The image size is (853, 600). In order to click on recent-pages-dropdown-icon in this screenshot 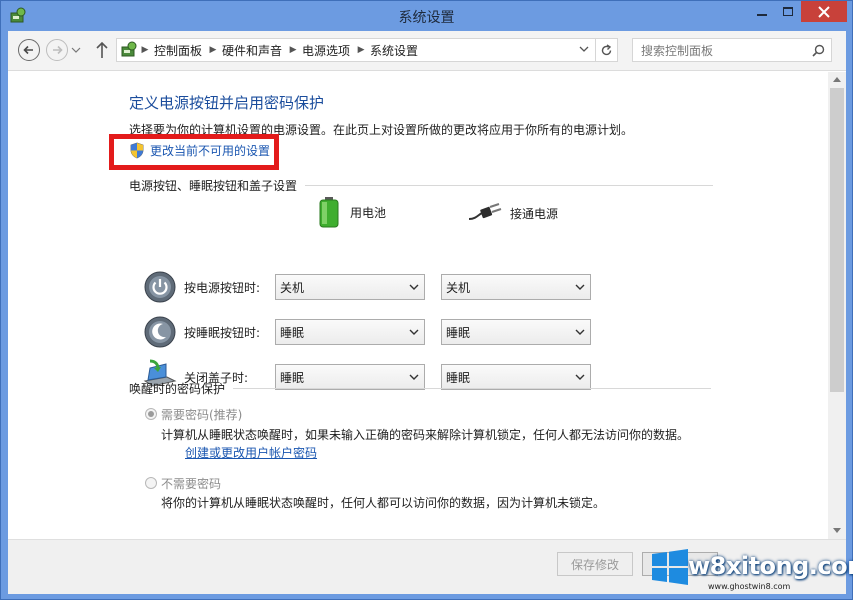, I will do `click(76, 50)`.